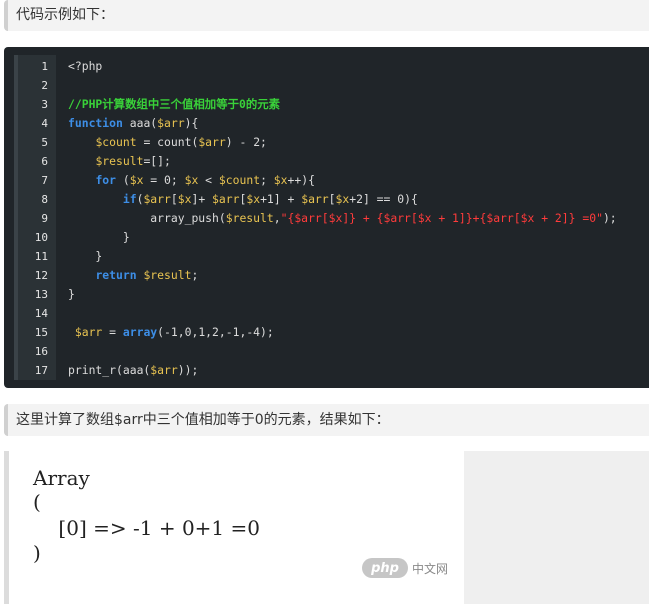  I want to click on line-number: 7, so click(44, 180).